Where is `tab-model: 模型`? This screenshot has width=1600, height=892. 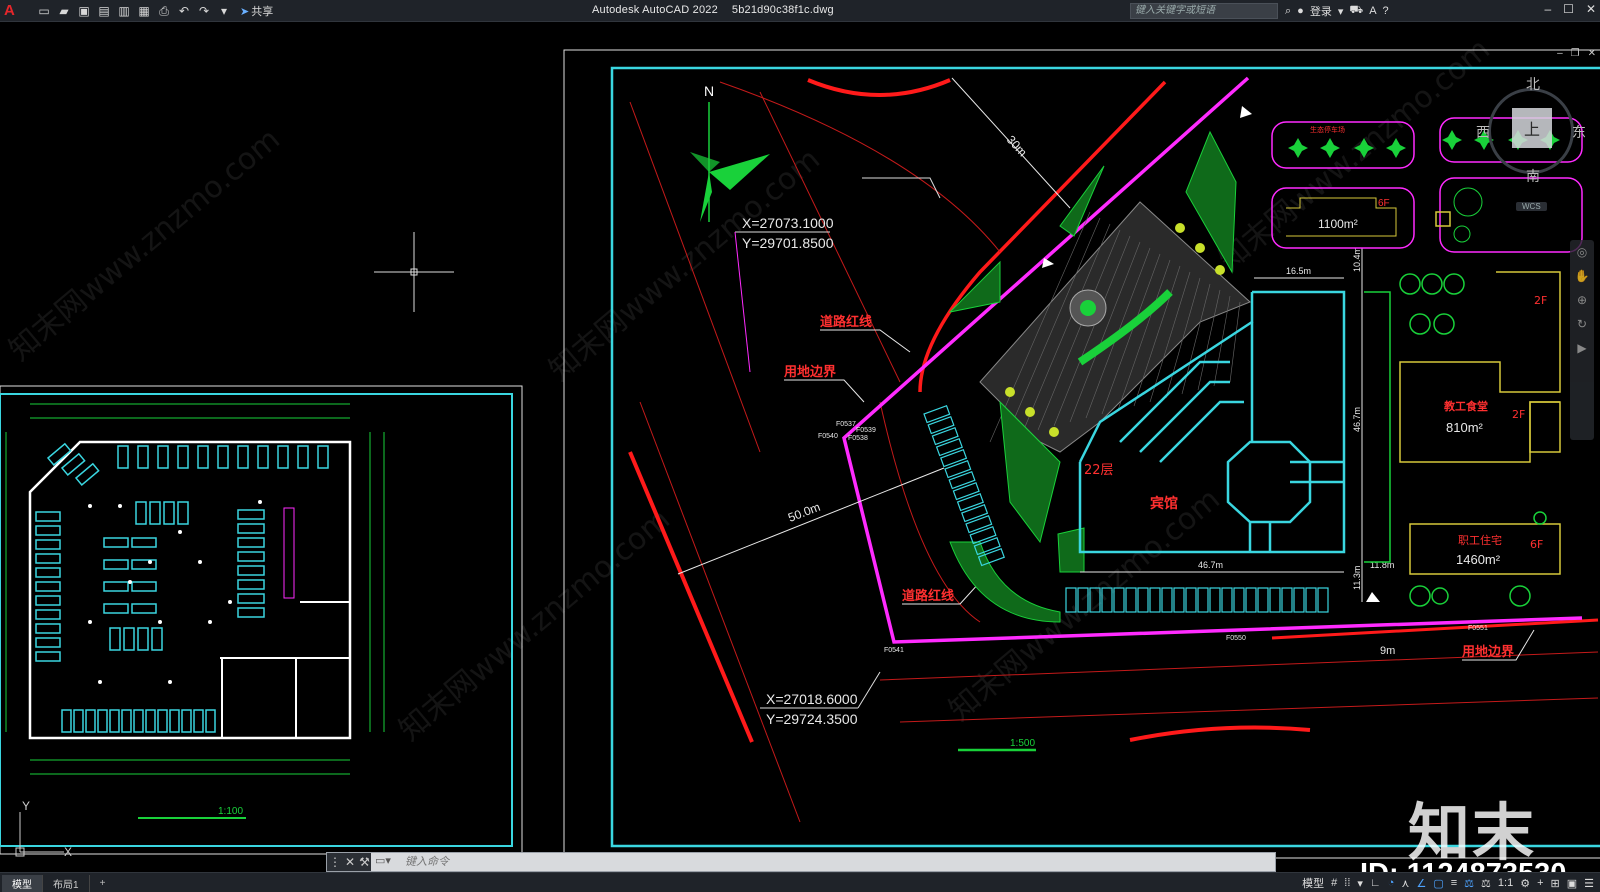
tab-model: 模型 is located at coordinates (22, 883).